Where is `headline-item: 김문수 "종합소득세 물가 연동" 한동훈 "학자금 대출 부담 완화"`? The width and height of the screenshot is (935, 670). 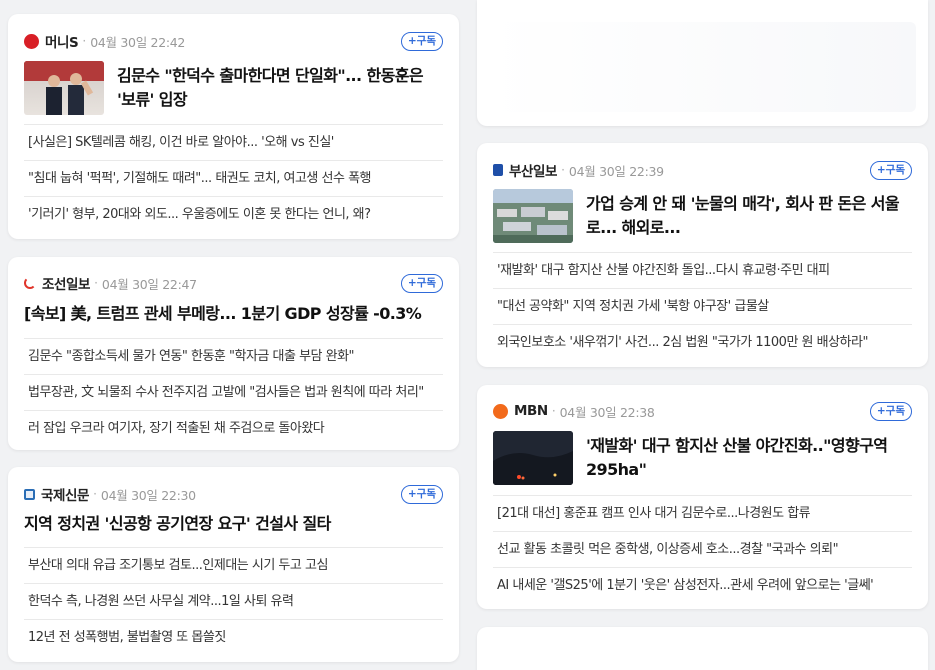 headline-item: 김문수 "종합소득세 물가 연동" 한동훈 "학자금 대출 부담 완화" is located at coordinates (233, 356).